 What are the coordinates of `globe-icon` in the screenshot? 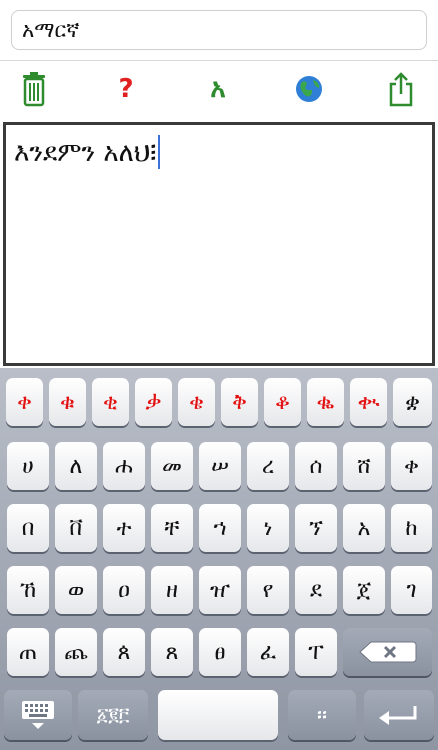 It's located at (309, 89).